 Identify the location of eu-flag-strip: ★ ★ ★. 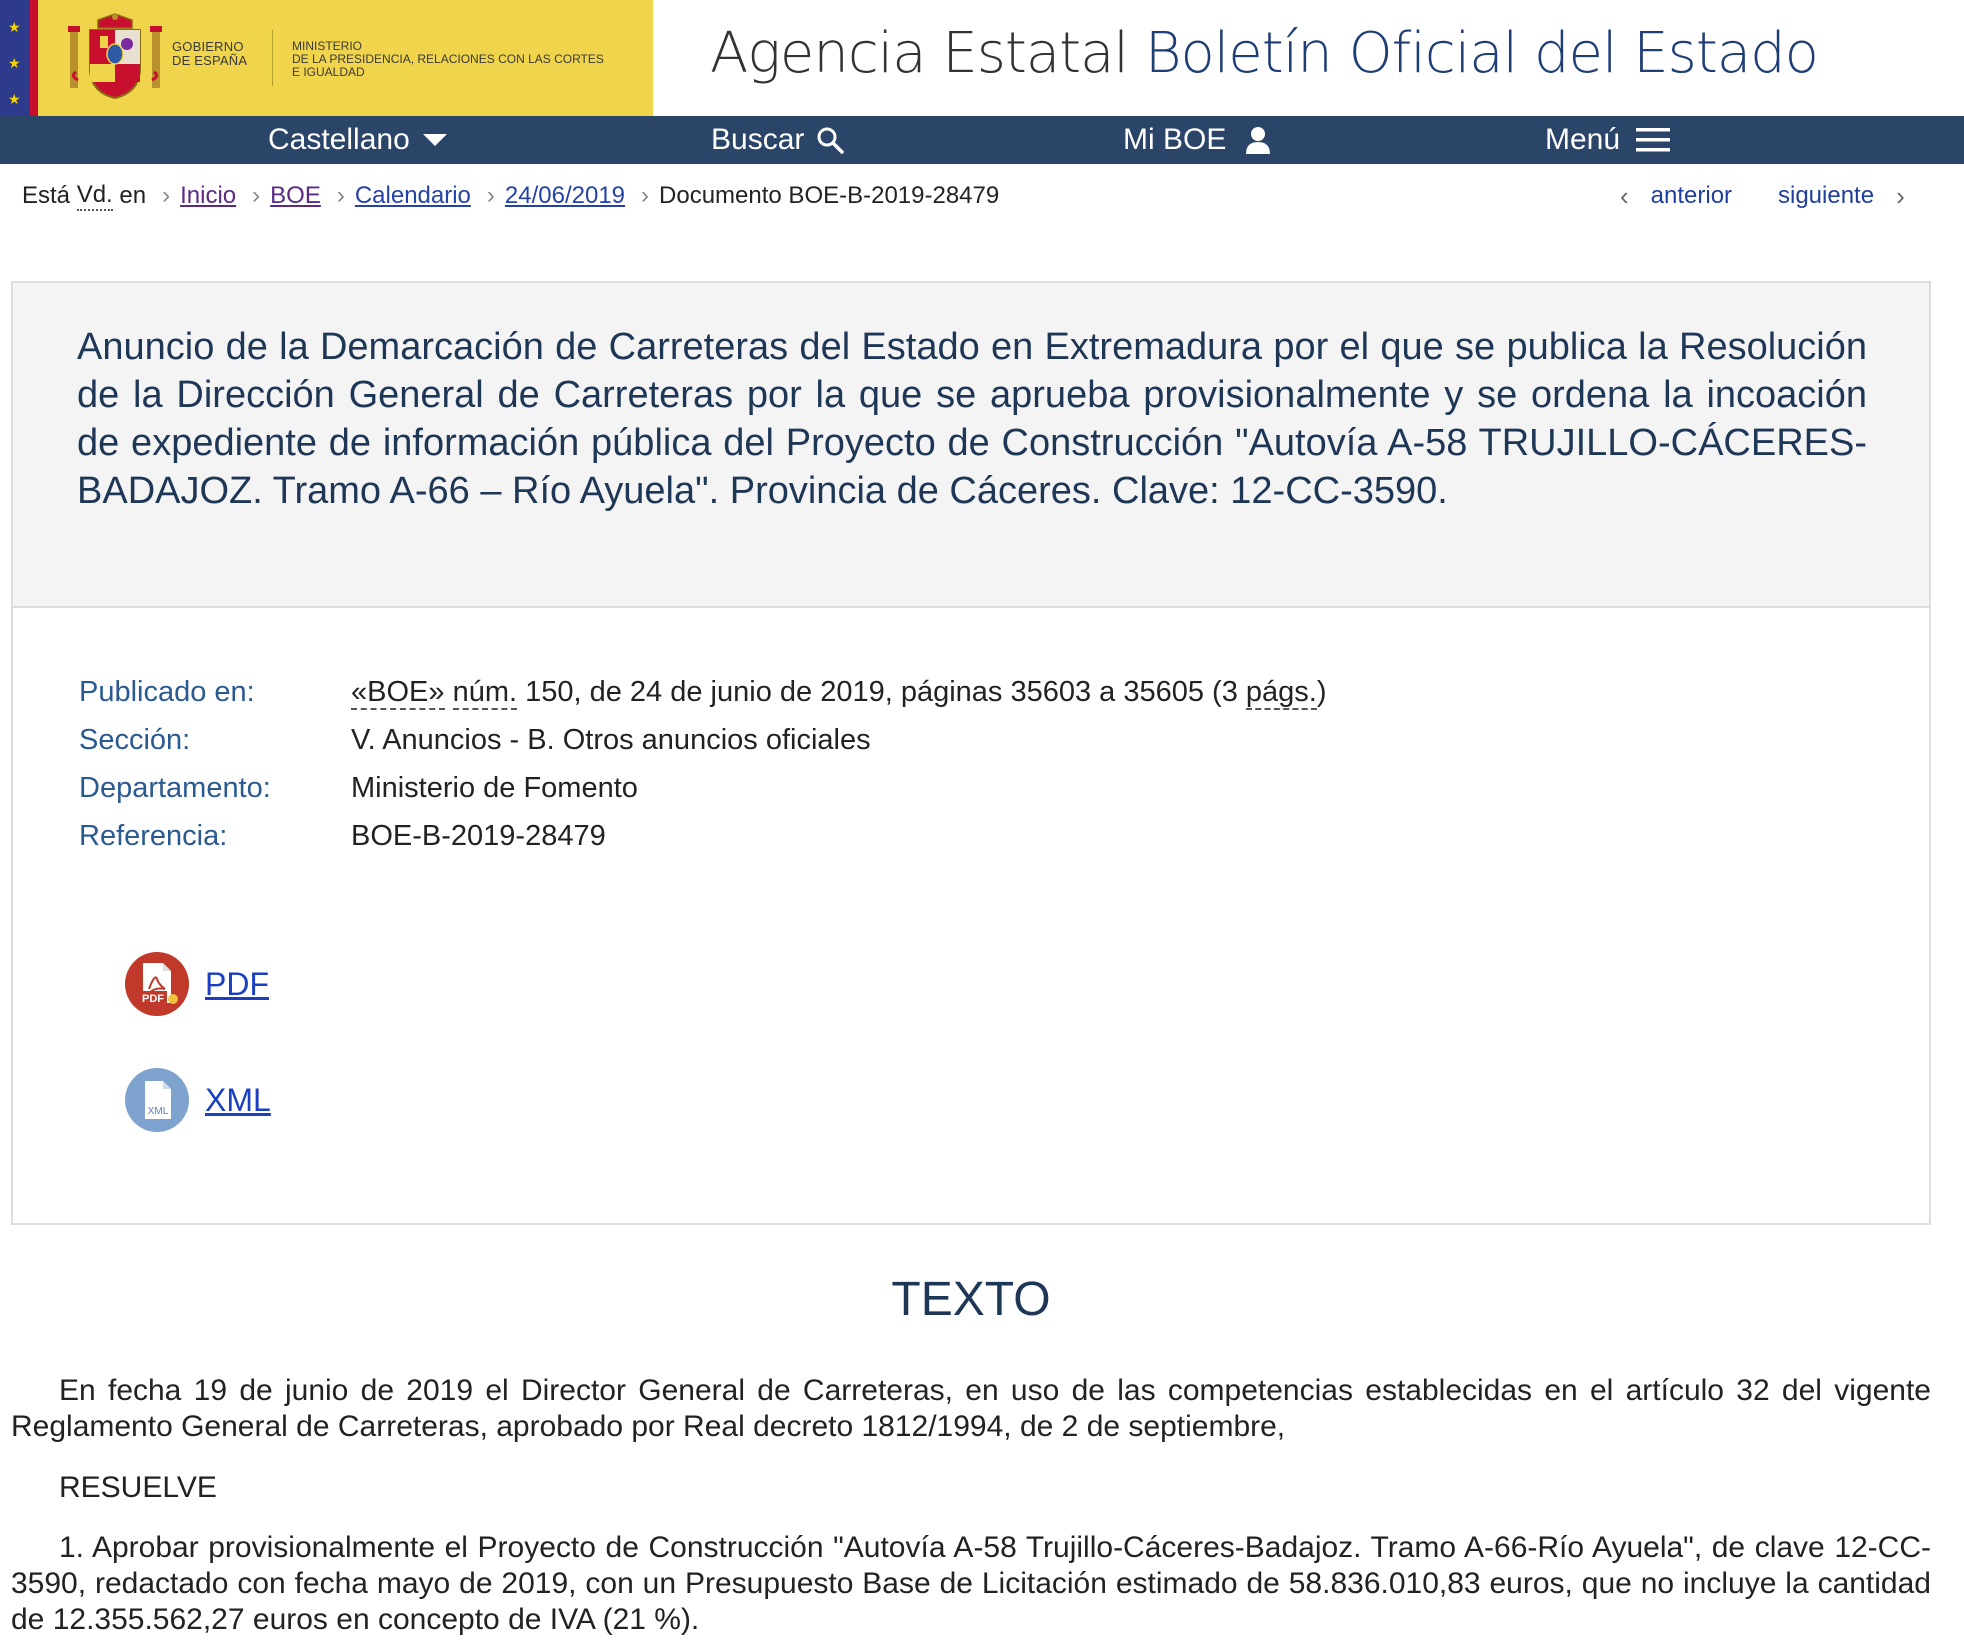
(15, 58).